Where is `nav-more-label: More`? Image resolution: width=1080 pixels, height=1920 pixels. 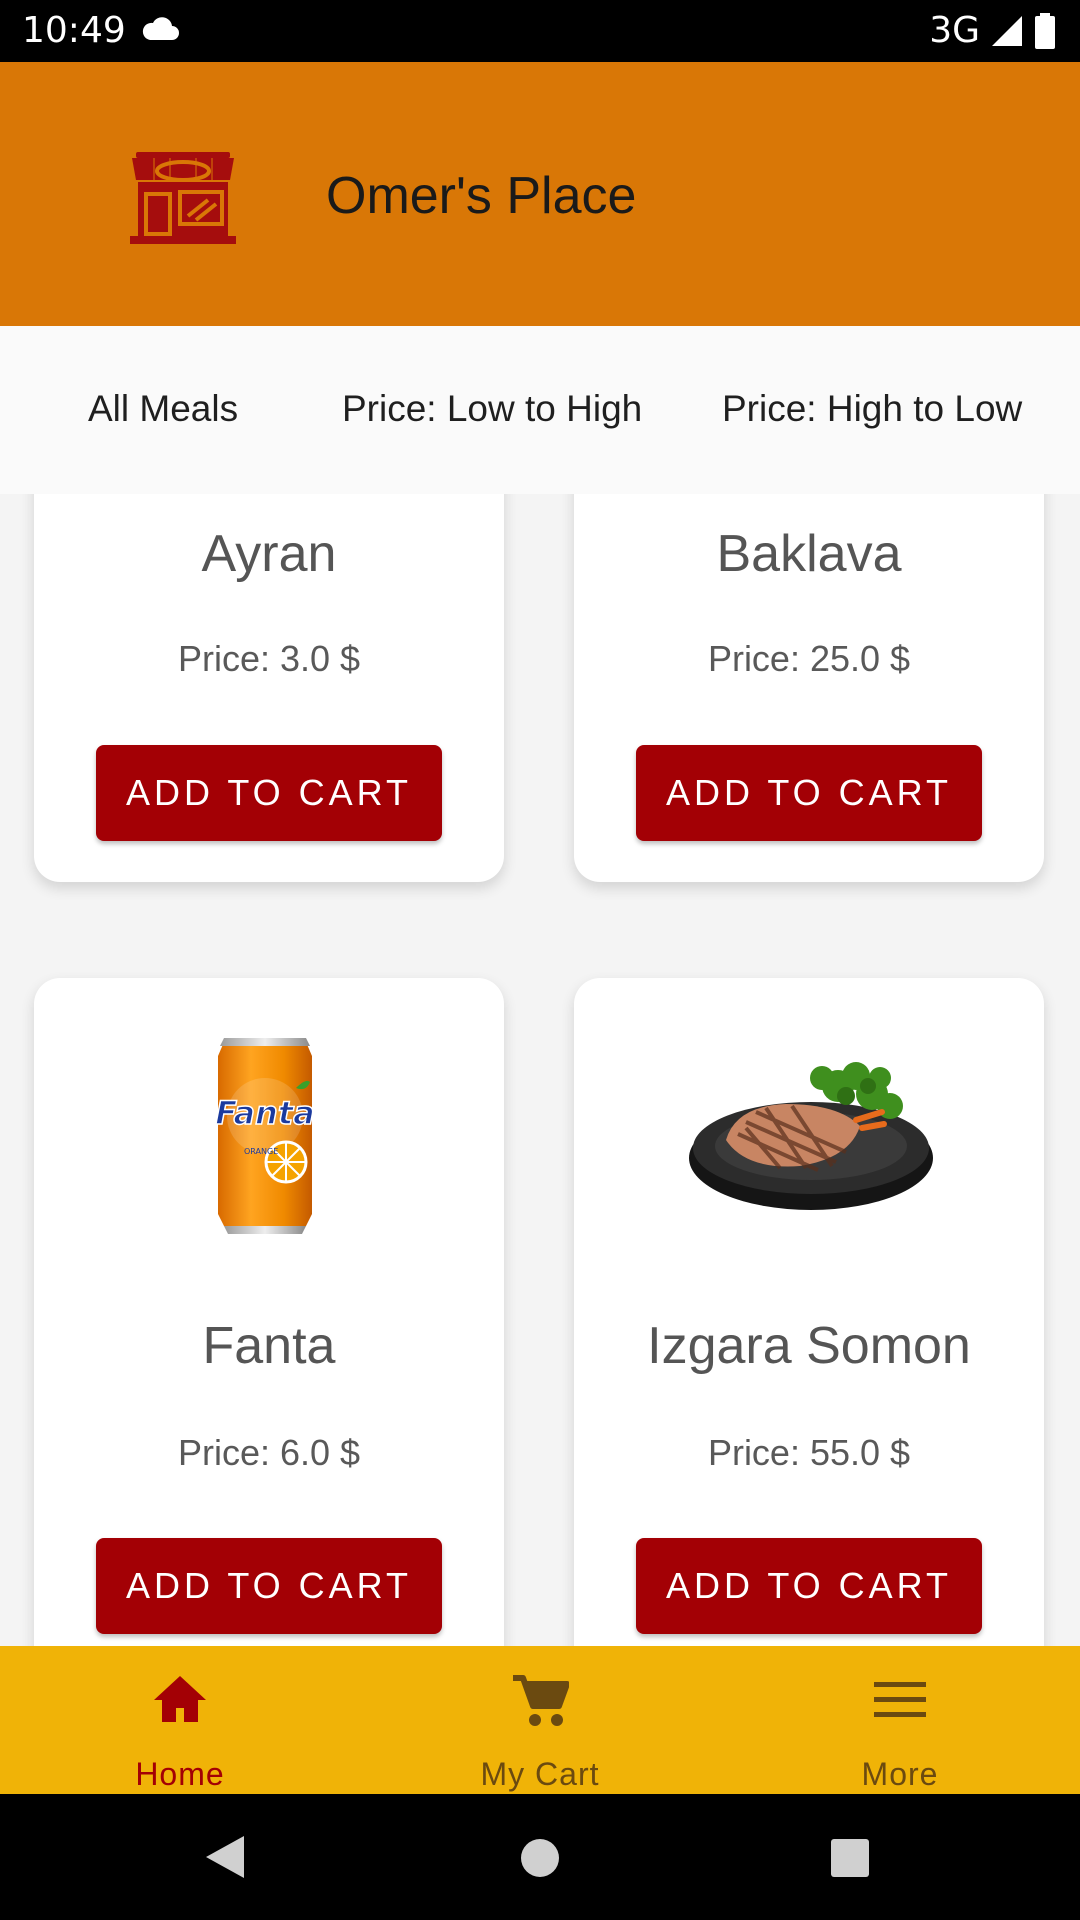
nav-more-label: More is located at coordinates (900, 1774).